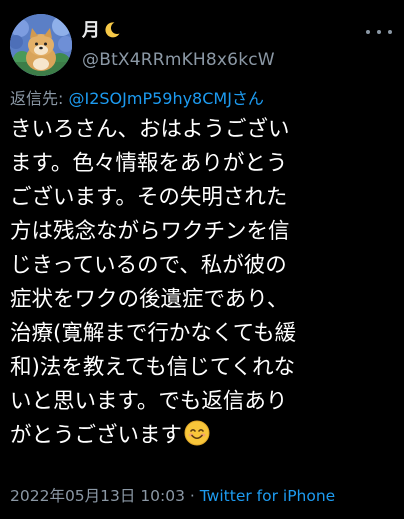 Image resolution: width=404 pixels, height=519 pixels. What do you see at coordinates (149, 299) in the screenshot?
I see `tweet-text-line: 症状をワクの後遺症であり、` at bounding box center [149, 299].